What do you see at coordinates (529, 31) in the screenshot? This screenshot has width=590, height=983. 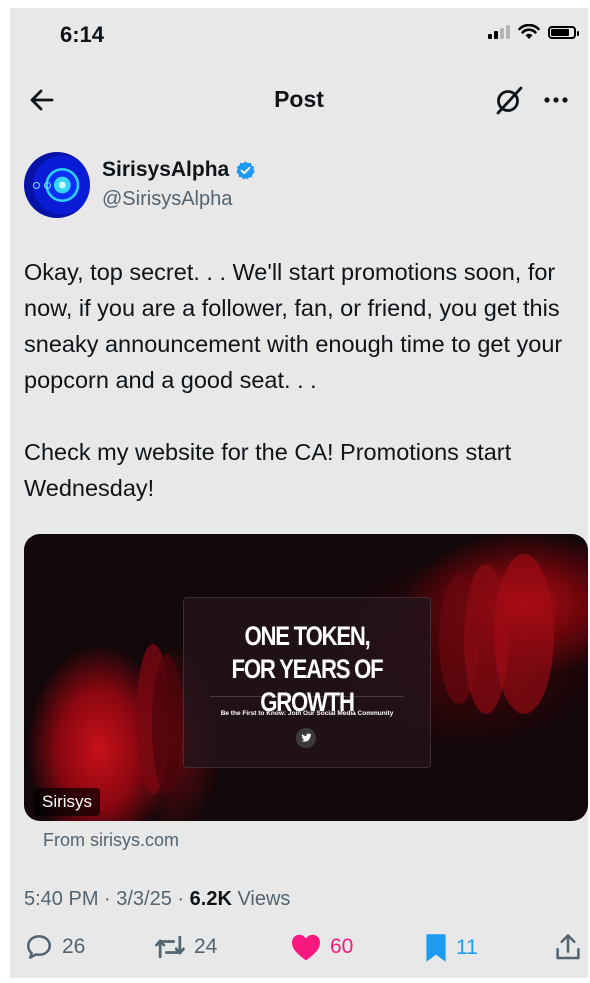 I see `wifi-icon` at bounding box center [529, 31].